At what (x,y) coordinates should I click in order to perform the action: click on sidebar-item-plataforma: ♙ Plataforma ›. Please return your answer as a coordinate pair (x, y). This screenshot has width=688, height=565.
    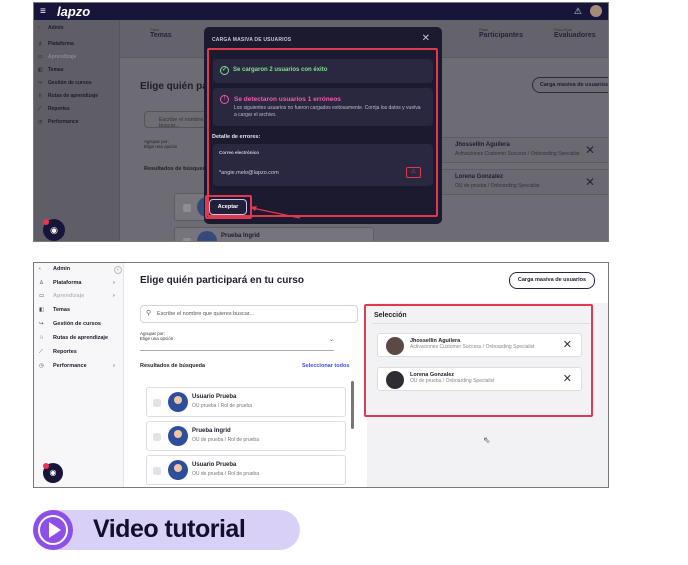
    Looking at the image, I should click on (77, 283).